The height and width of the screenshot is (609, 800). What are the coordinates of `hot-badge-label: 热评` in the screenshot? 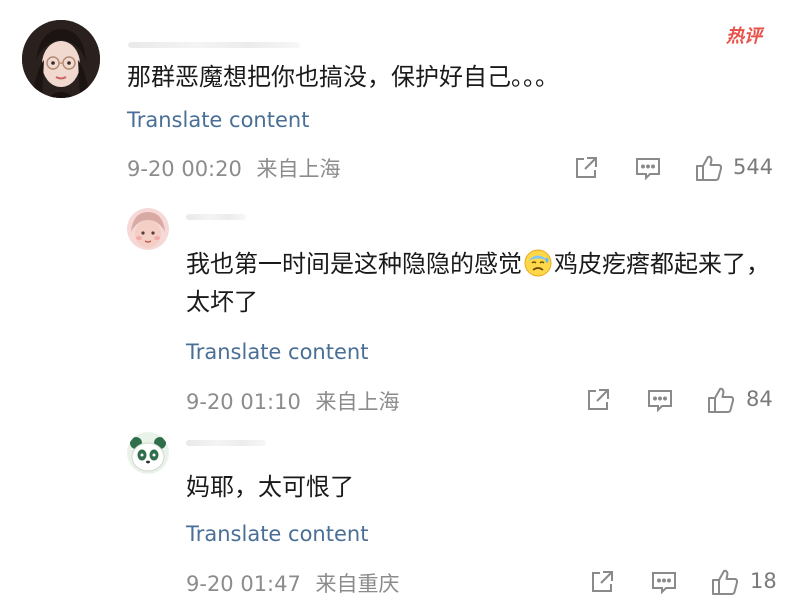 It's located at (744, 36).